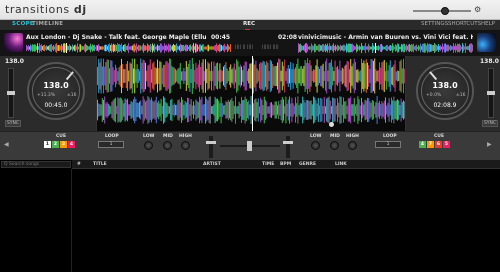 Image resolution: width=500 pixels, height=272 pixels. I want to click on col-genre: GENRE, so click(307, 164).